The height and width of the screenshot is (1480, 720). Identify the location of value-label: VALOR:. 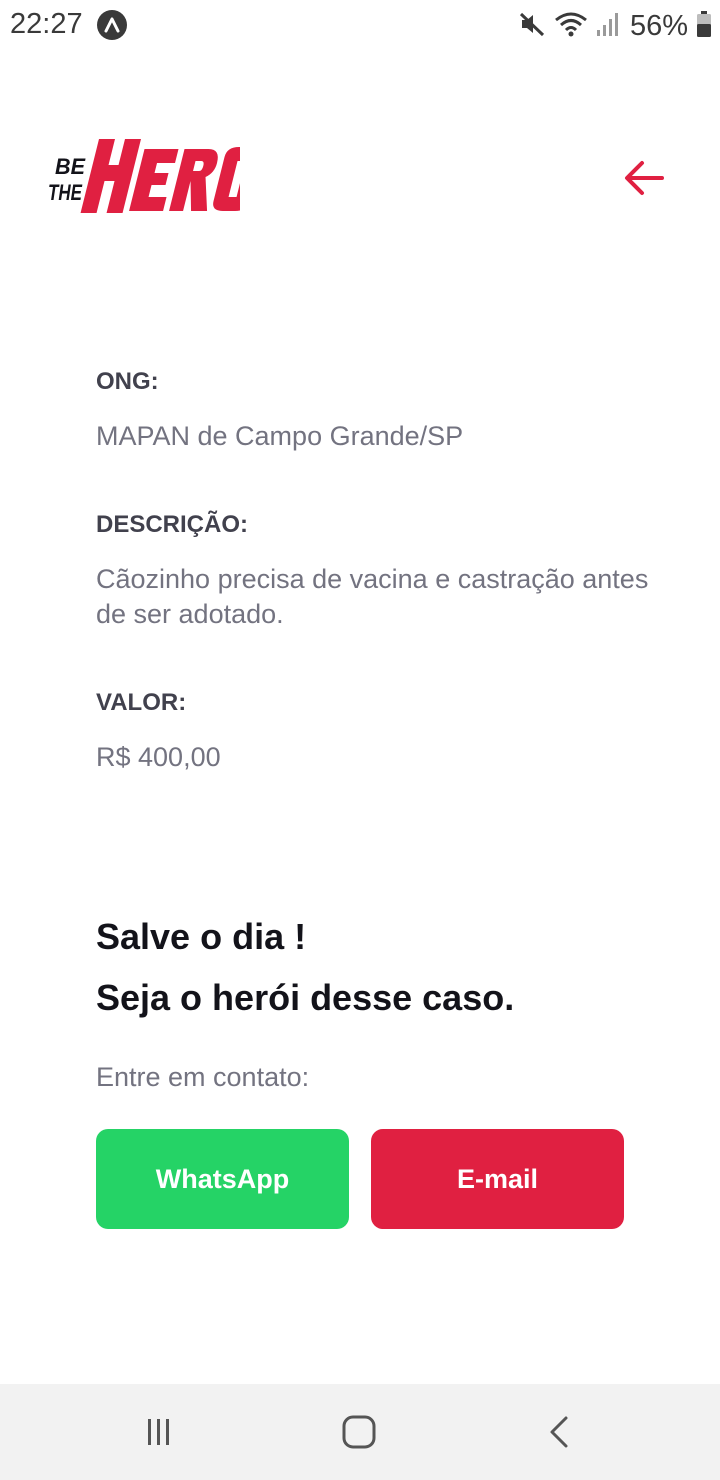
(141, 702).